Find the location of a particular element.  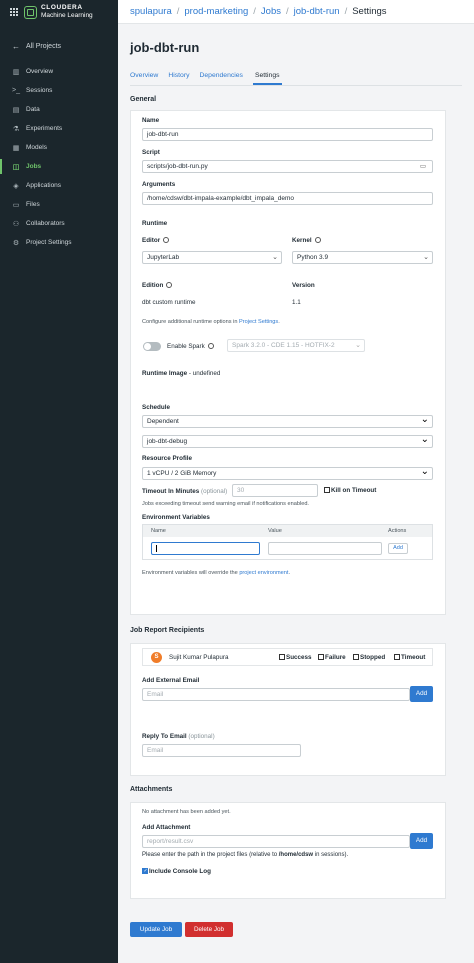

reply-to-label-wrap: Reply To Email (optional) is located at coordinates (178, 736).